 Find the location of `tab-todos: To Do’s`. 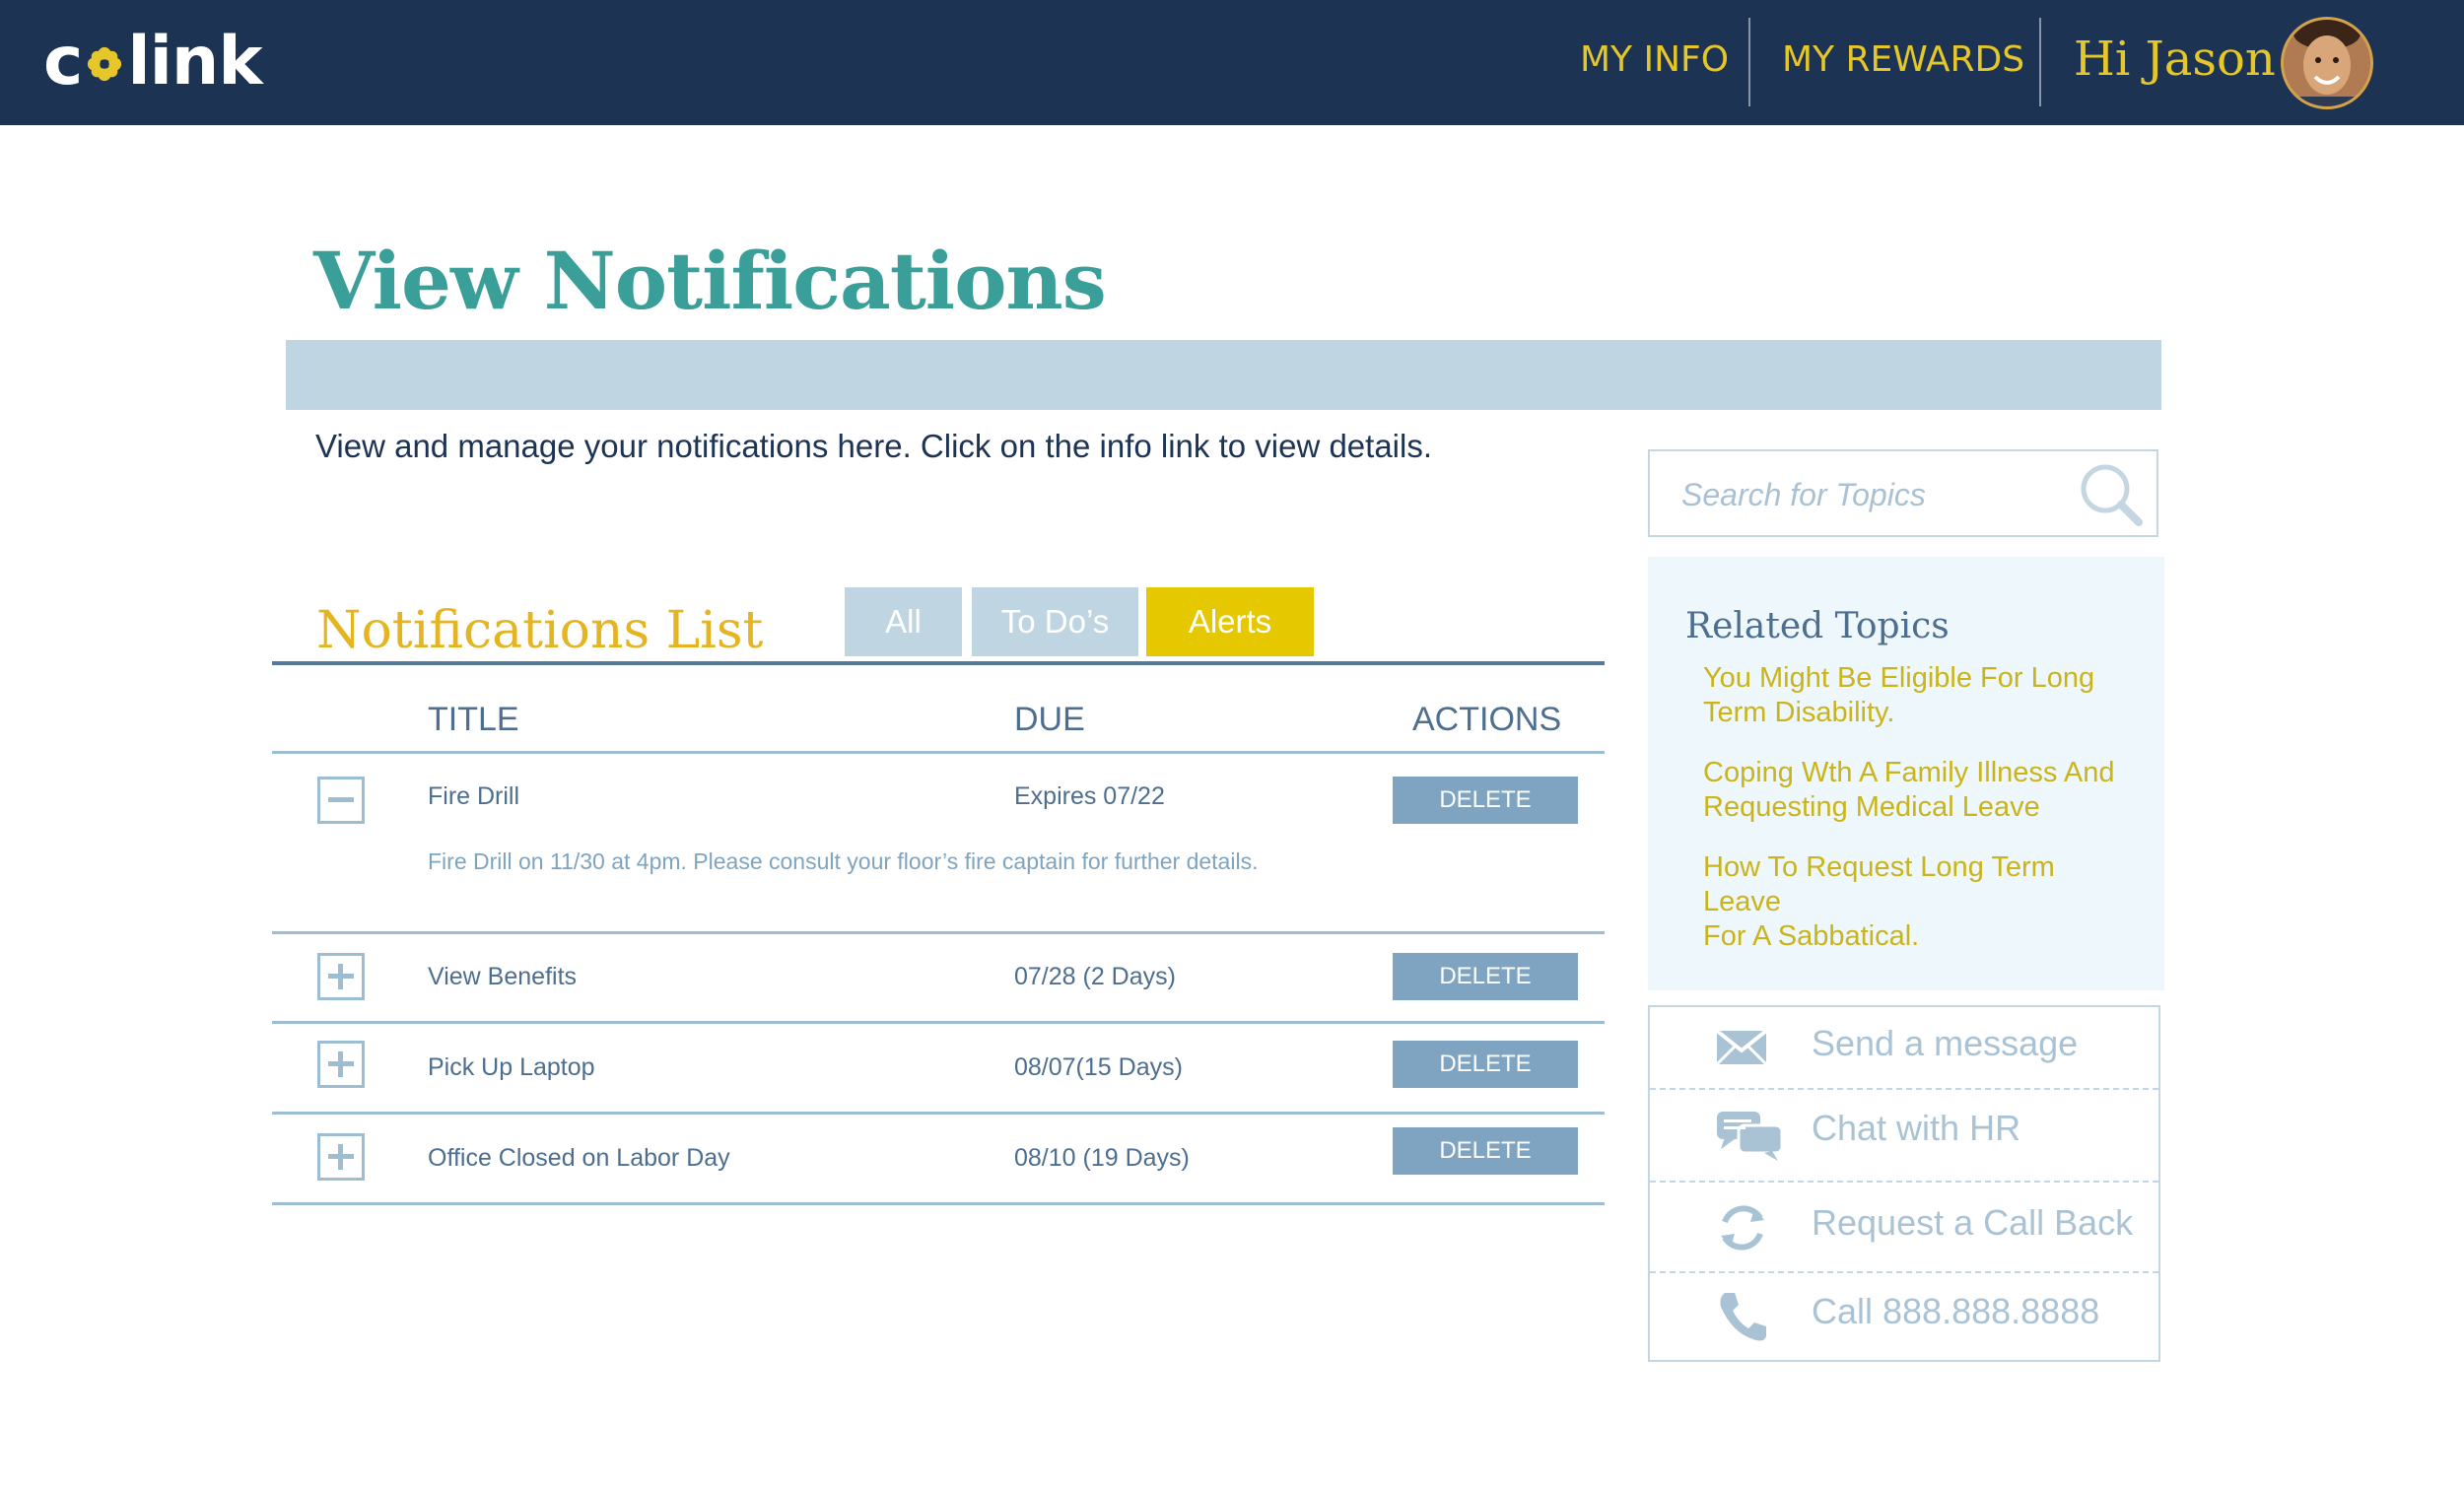

tab-todos: To Do’s is located at coordinates (1055, 621).